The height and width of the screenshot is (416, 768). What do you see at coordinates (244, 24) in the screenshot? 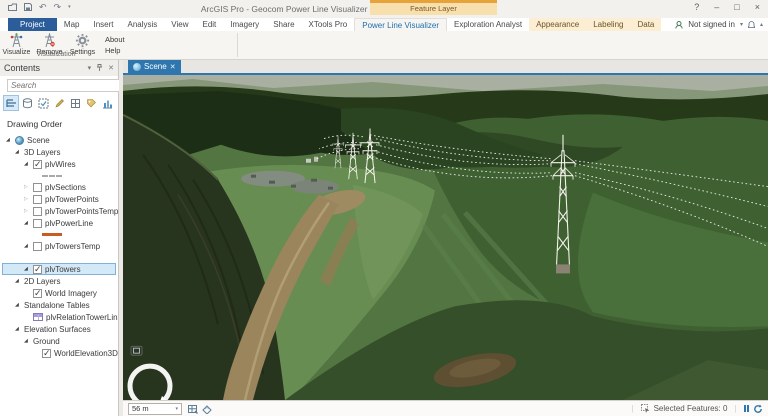
I see `tab-imagery: Imagery` at bounding box center [244, 24].